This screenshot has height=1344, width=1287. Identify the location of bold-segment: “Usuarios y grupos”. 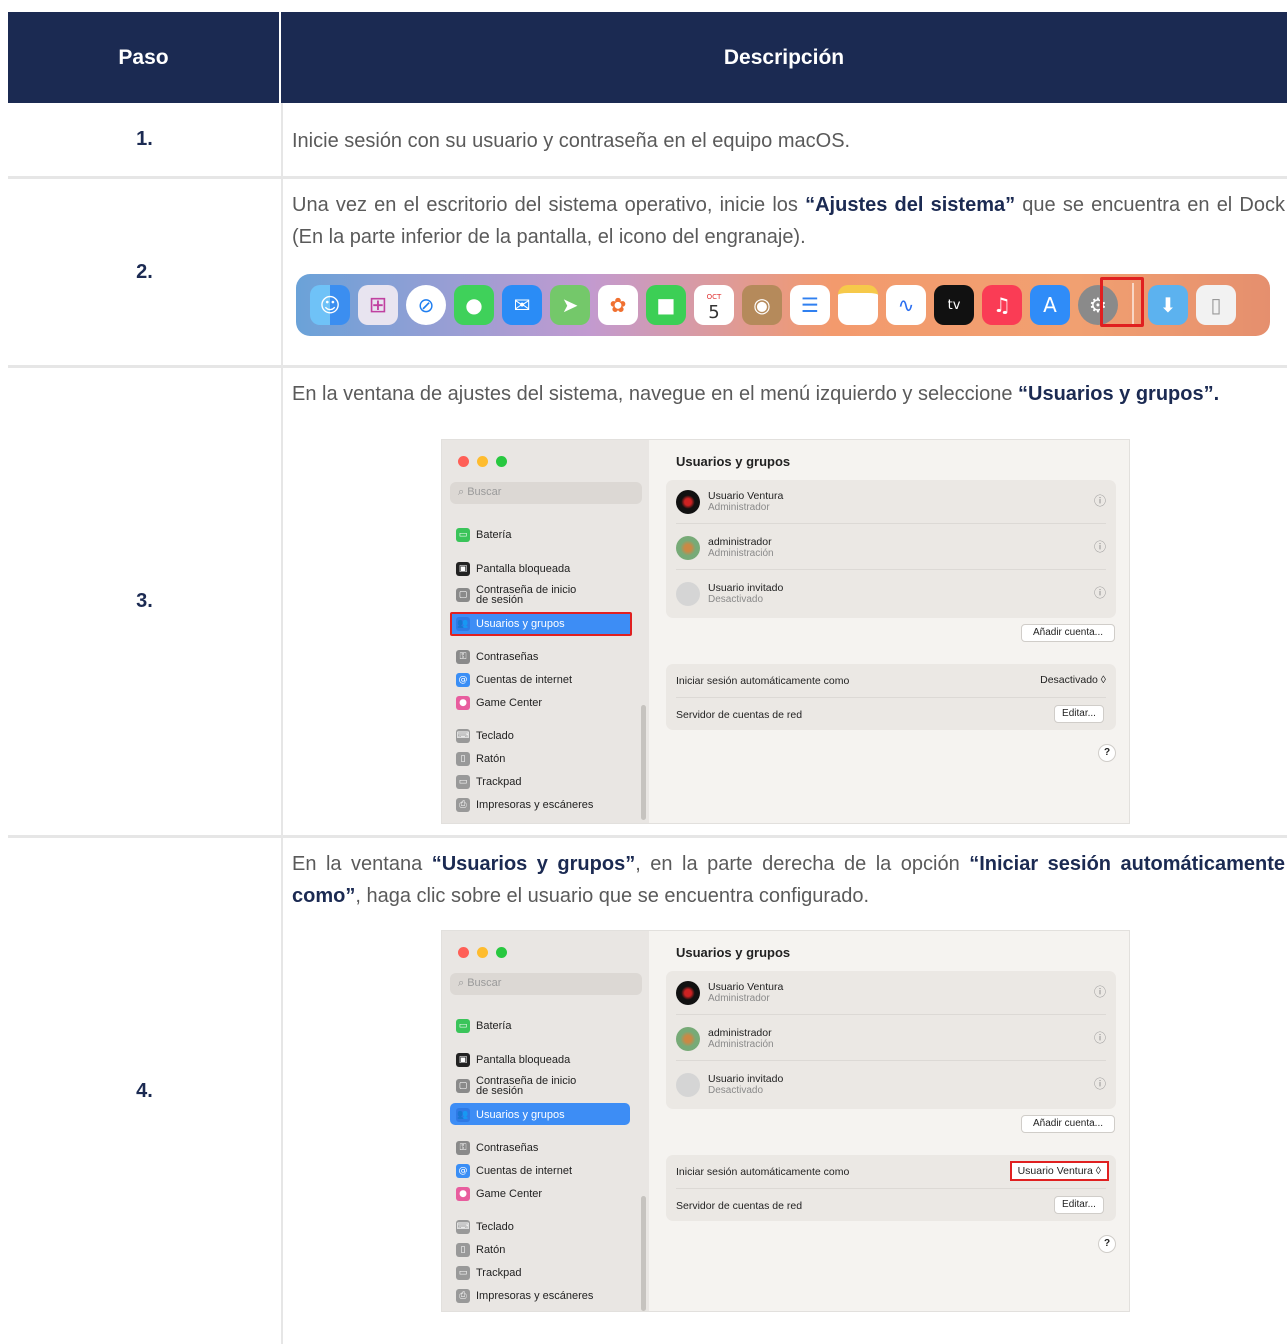
(533, 864).